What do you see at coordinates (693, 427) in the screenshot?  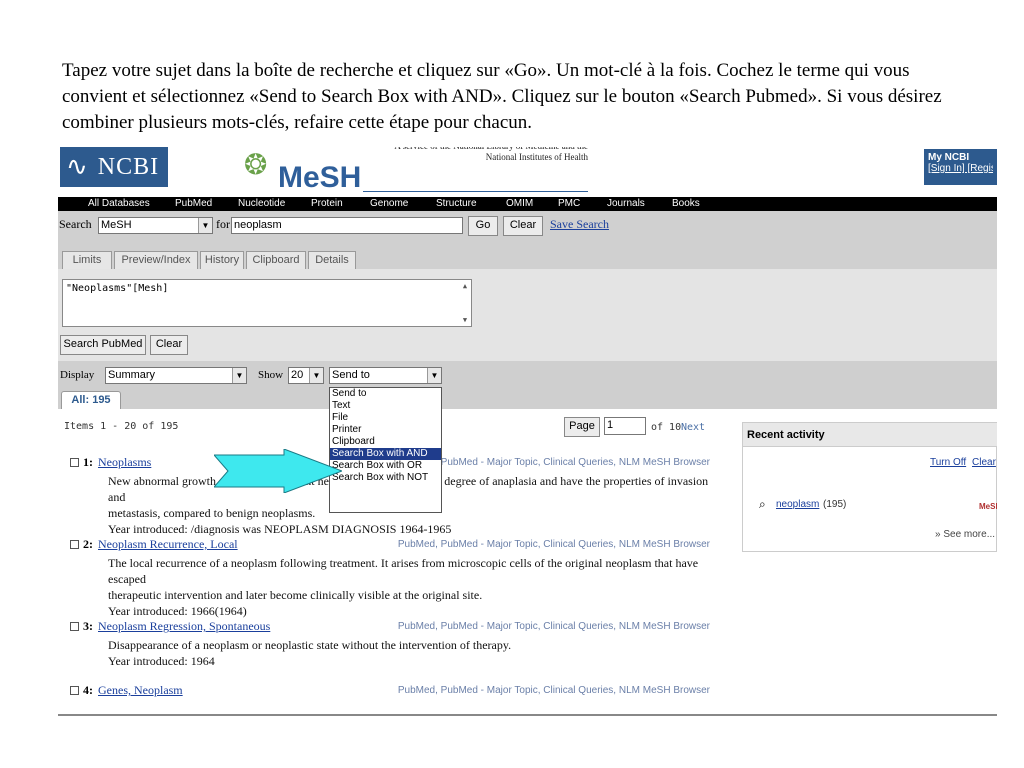 I see `next-page-link: Next` at bounding box center [693, 427].